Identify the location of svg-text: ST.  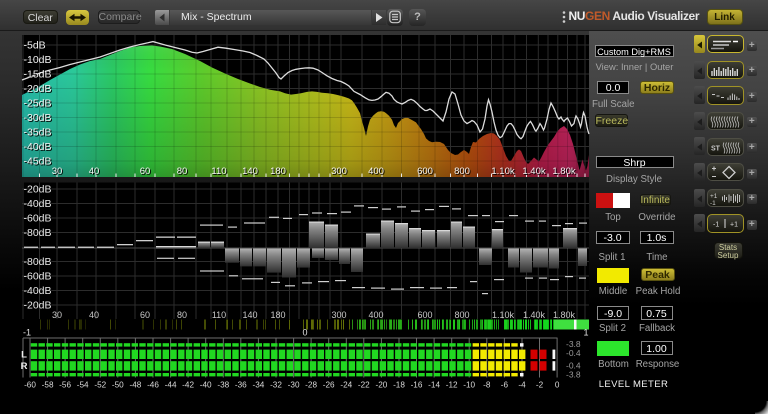
(716, 148).